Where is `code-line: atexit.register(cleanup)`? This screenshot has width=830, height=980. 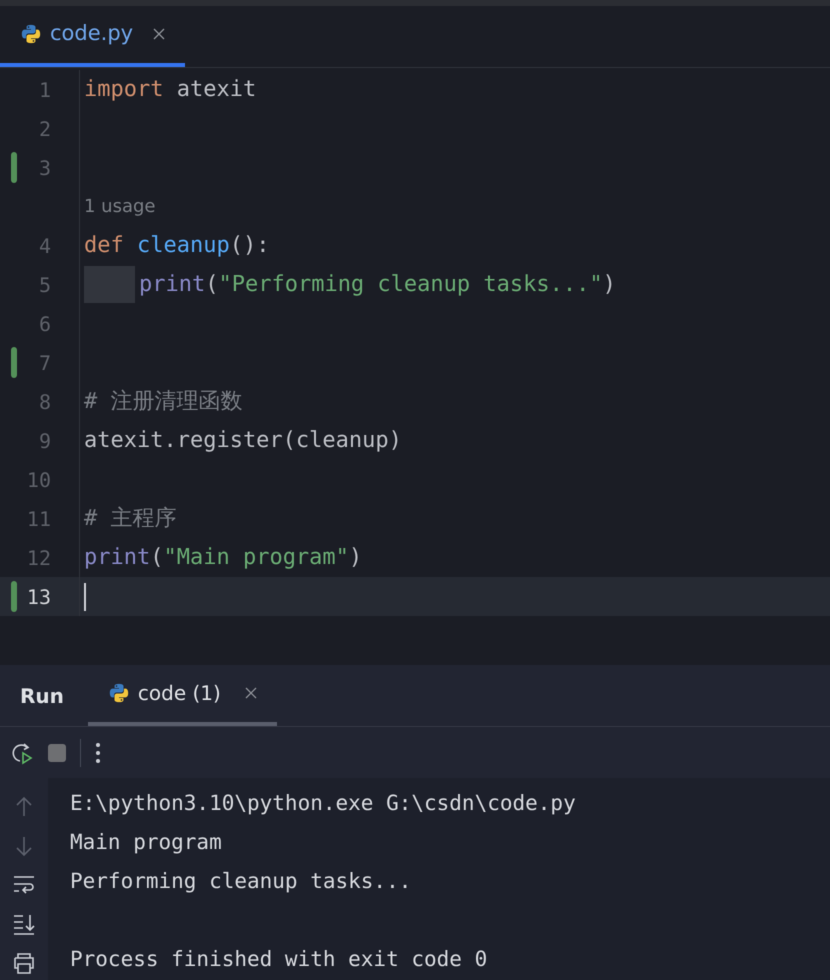 code-line: atexit.register(cleanup) is located at coordinates (243, 441).